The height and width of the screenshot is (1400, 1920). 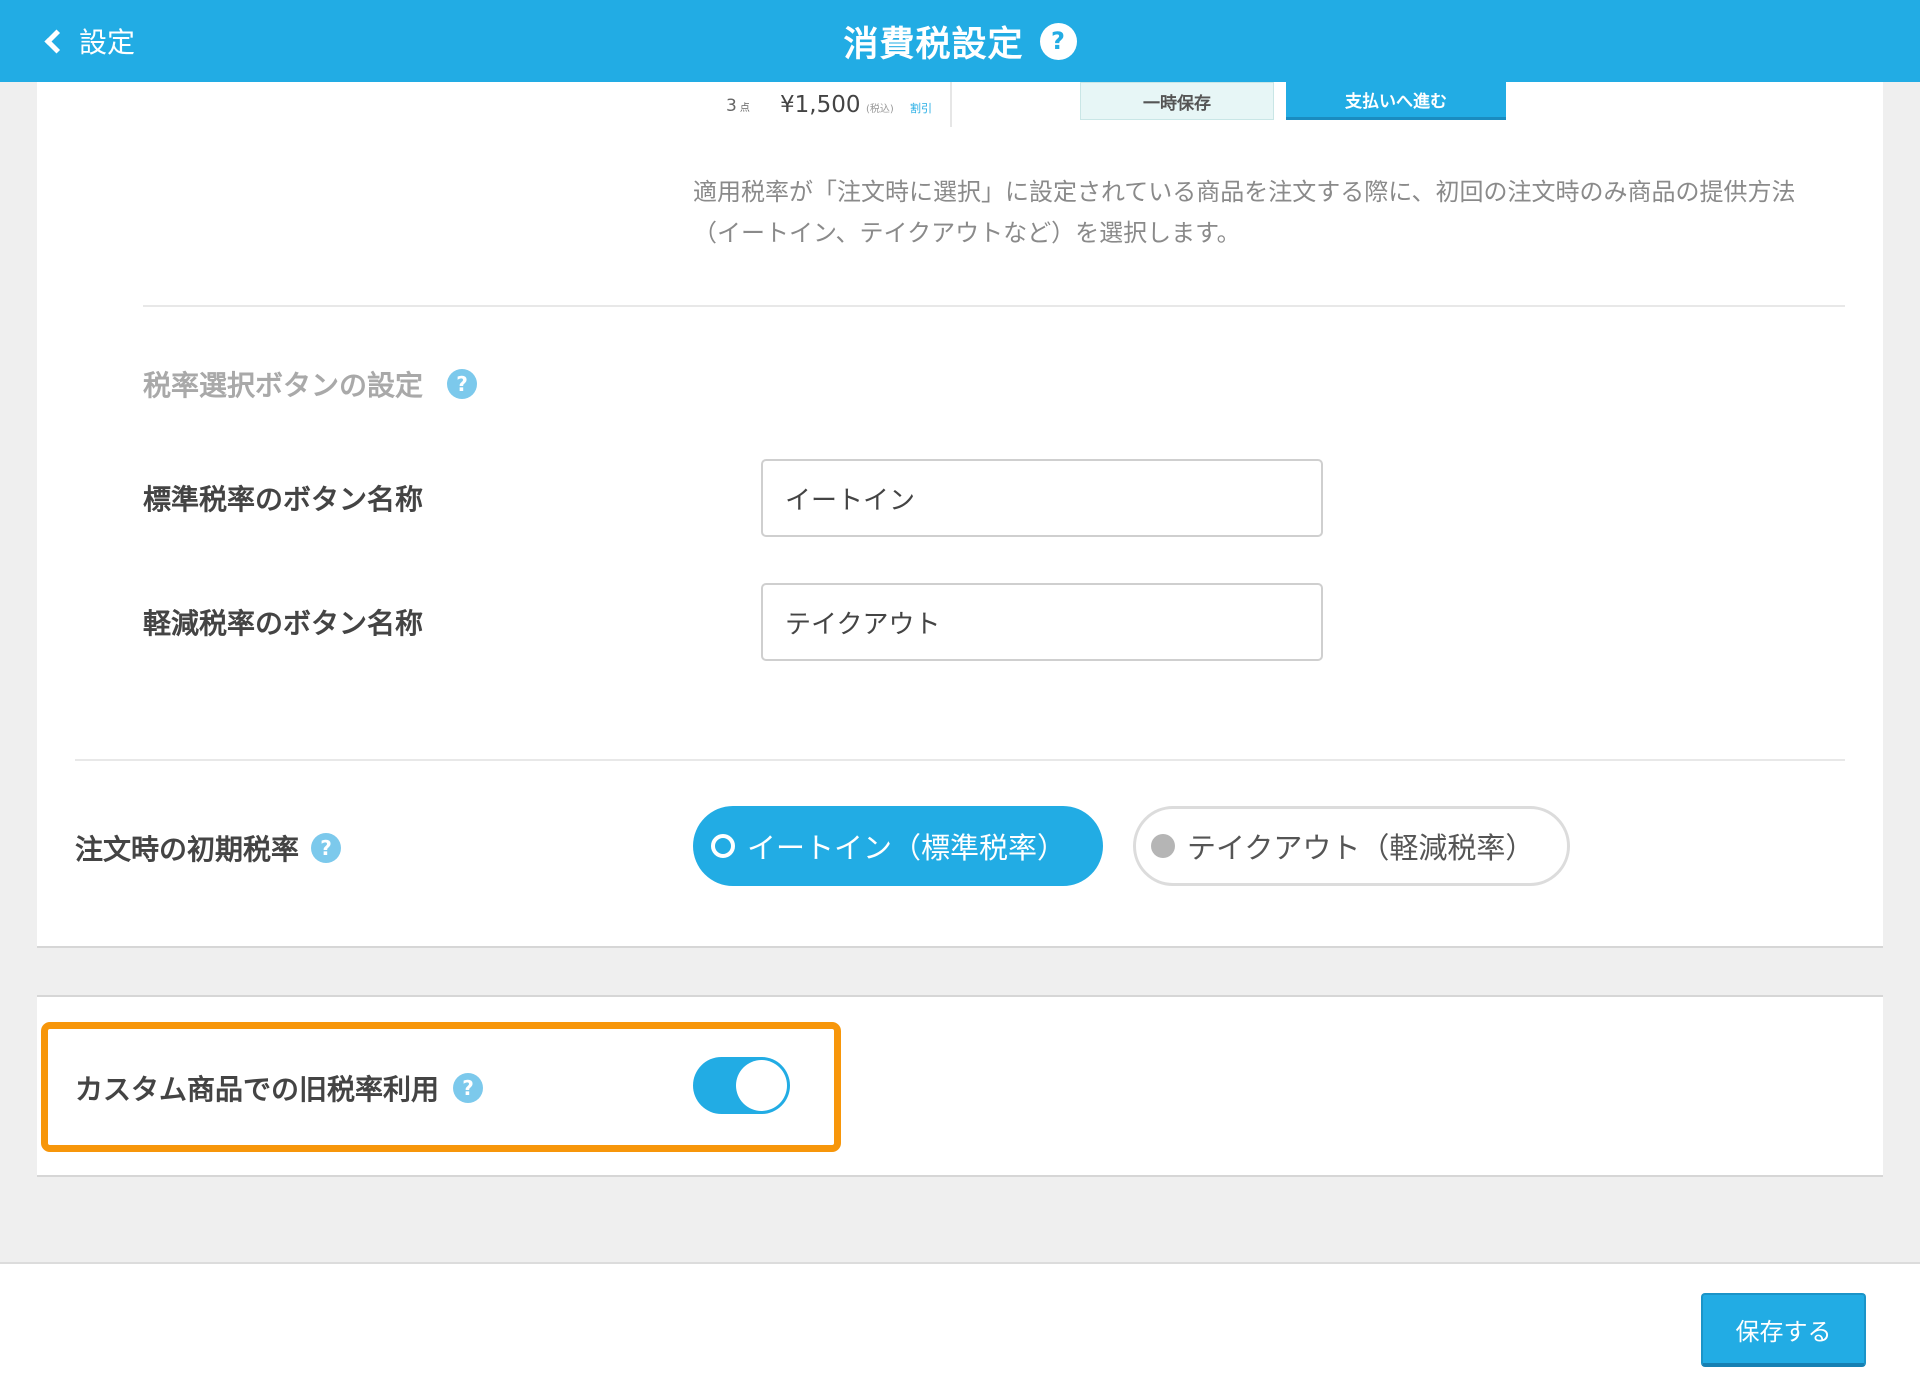 What do you see at coordinates (933, 44) in the screenshot?
I see `page-title: 消費税設定` at bounding box center [933, 44].